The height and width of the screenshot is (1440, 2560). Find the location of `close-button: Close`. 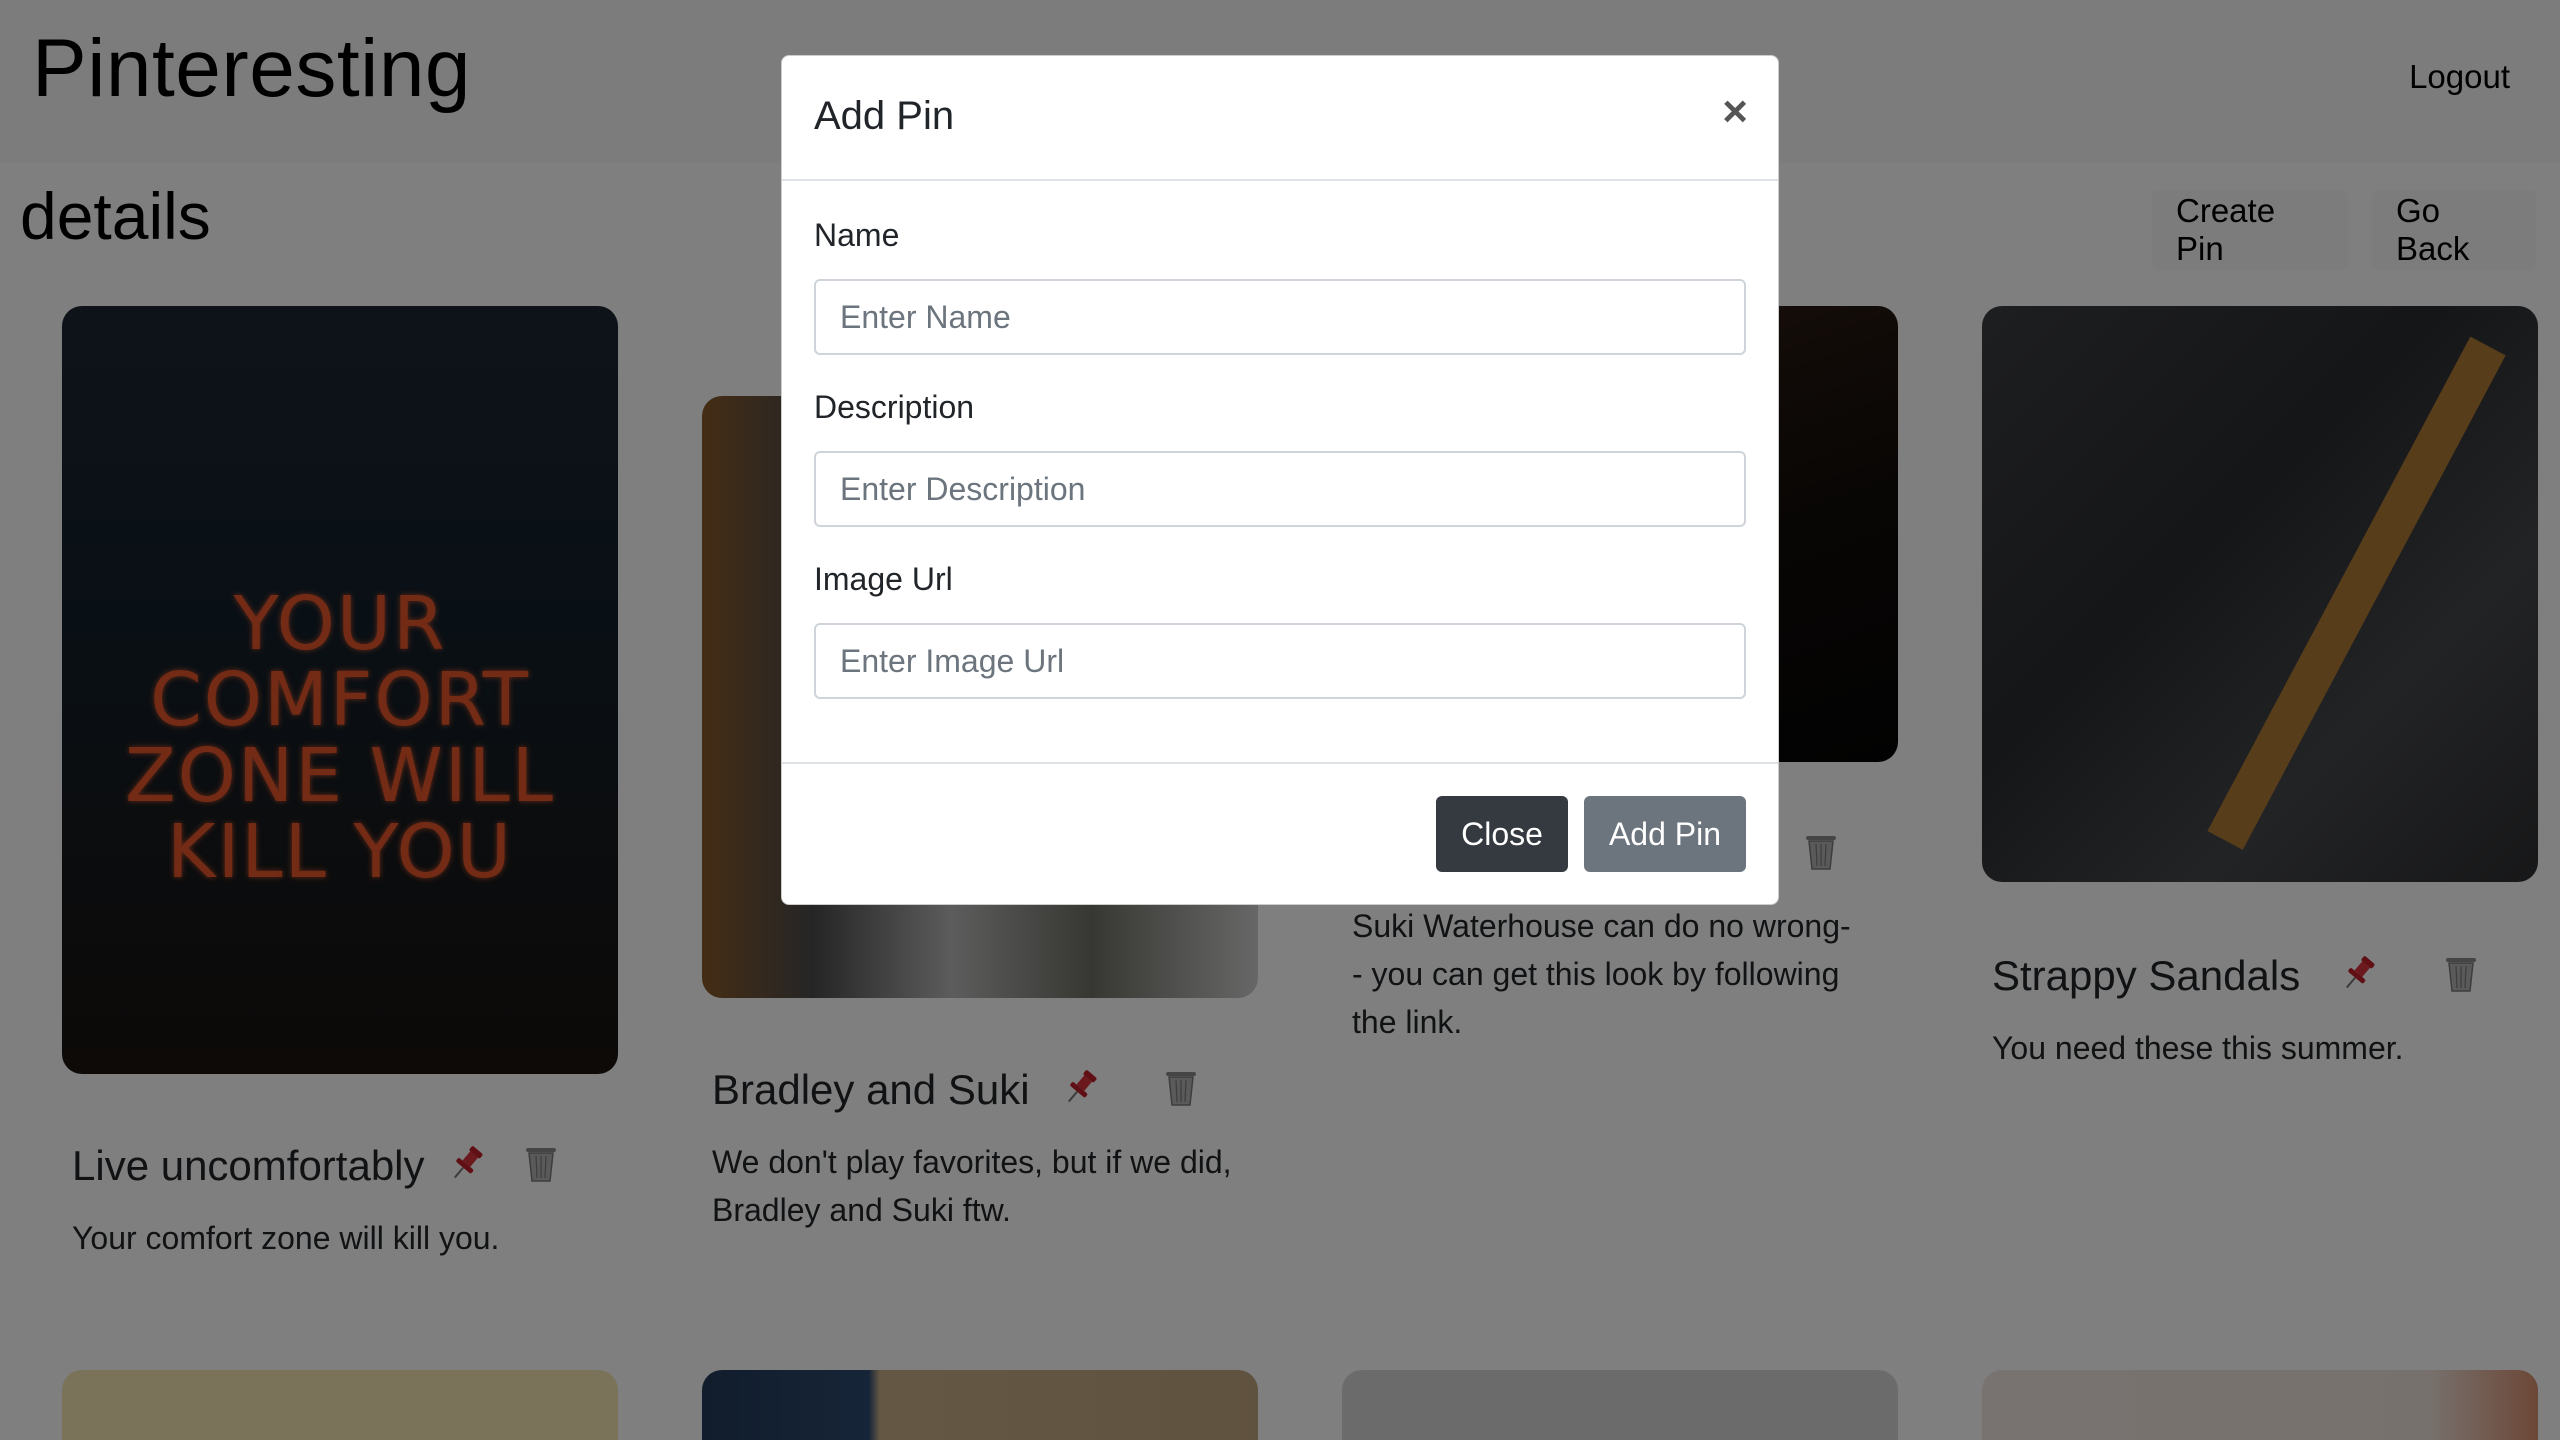

close-button: Close is located at coordinates (1502, 834).